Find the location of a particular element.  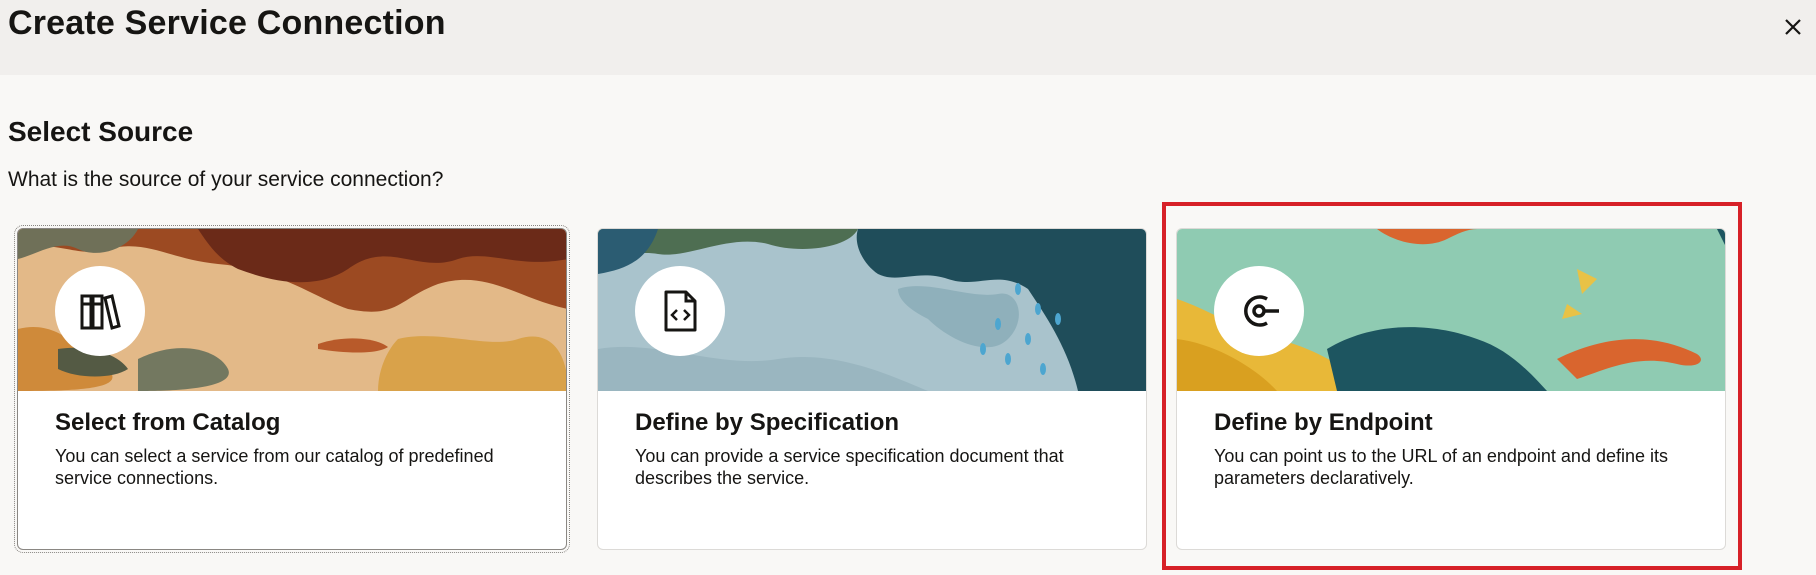

code-document-icon is located at coordinates (680, 311).